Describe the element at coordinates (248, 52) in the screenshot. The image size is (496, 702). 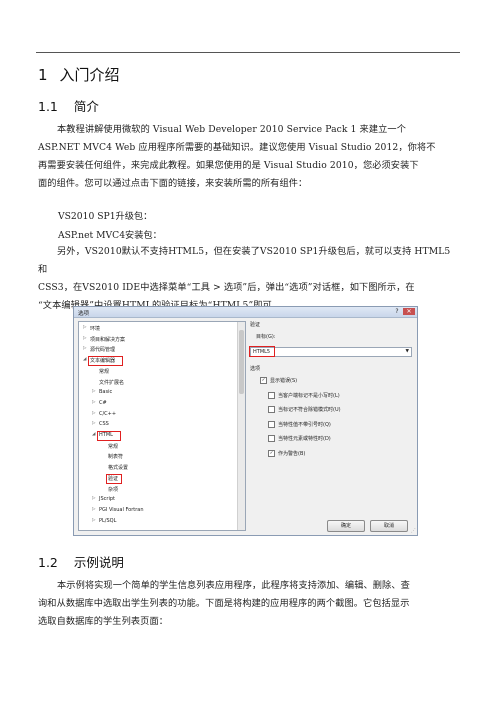
I see `header-rule` at that location.